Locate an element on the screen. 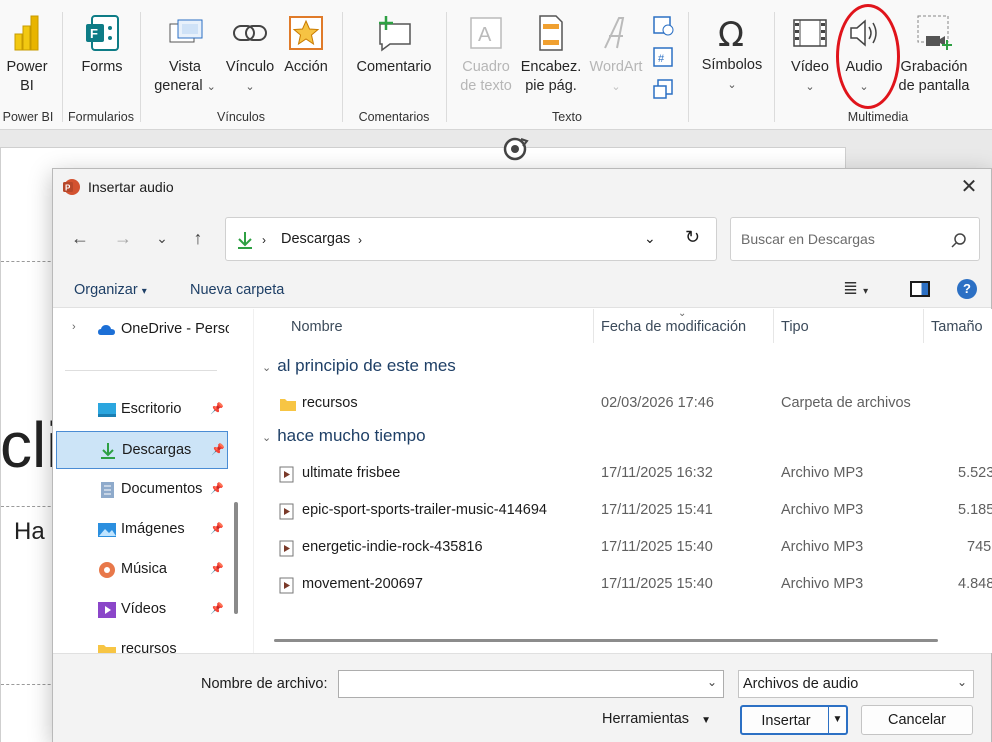 This screenshot has width=992, height=742. link-icon is located at coordinates (250, 33).